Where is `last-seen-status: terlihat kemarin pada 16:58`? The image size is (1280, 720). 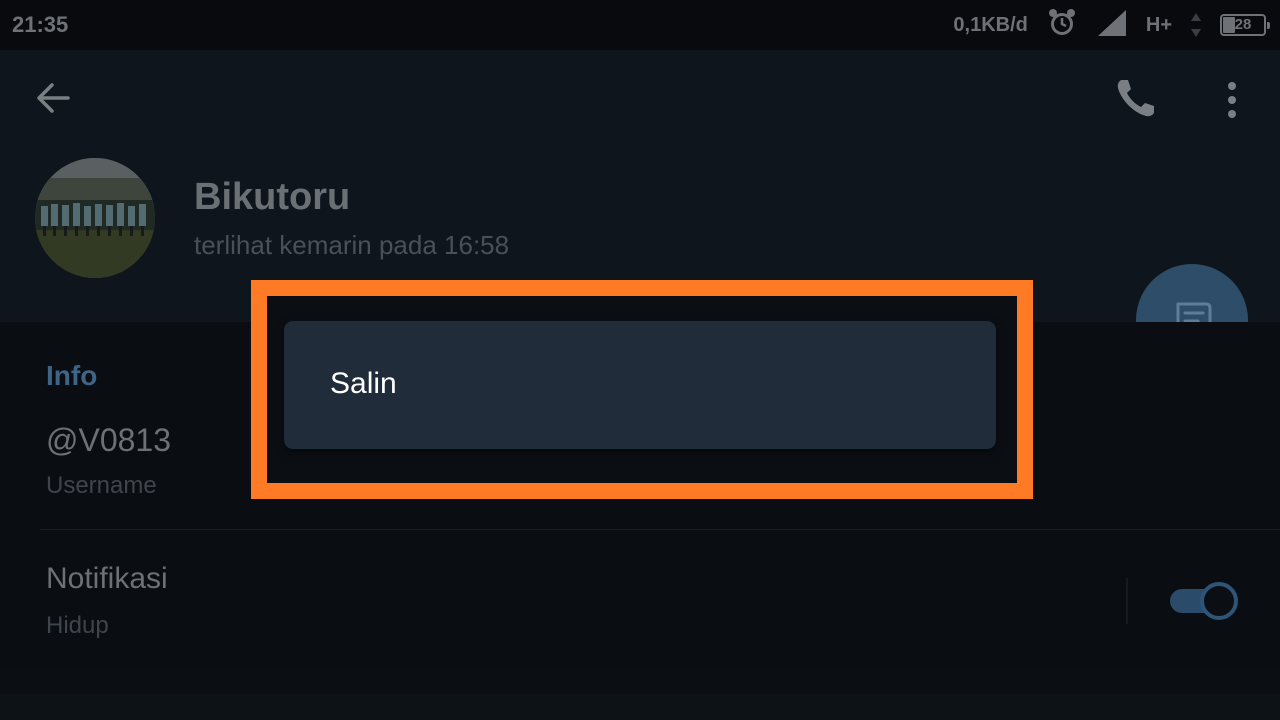 last-seen-status: terlihat kemarin pada 16:58 is located at coordinates (352, 245).